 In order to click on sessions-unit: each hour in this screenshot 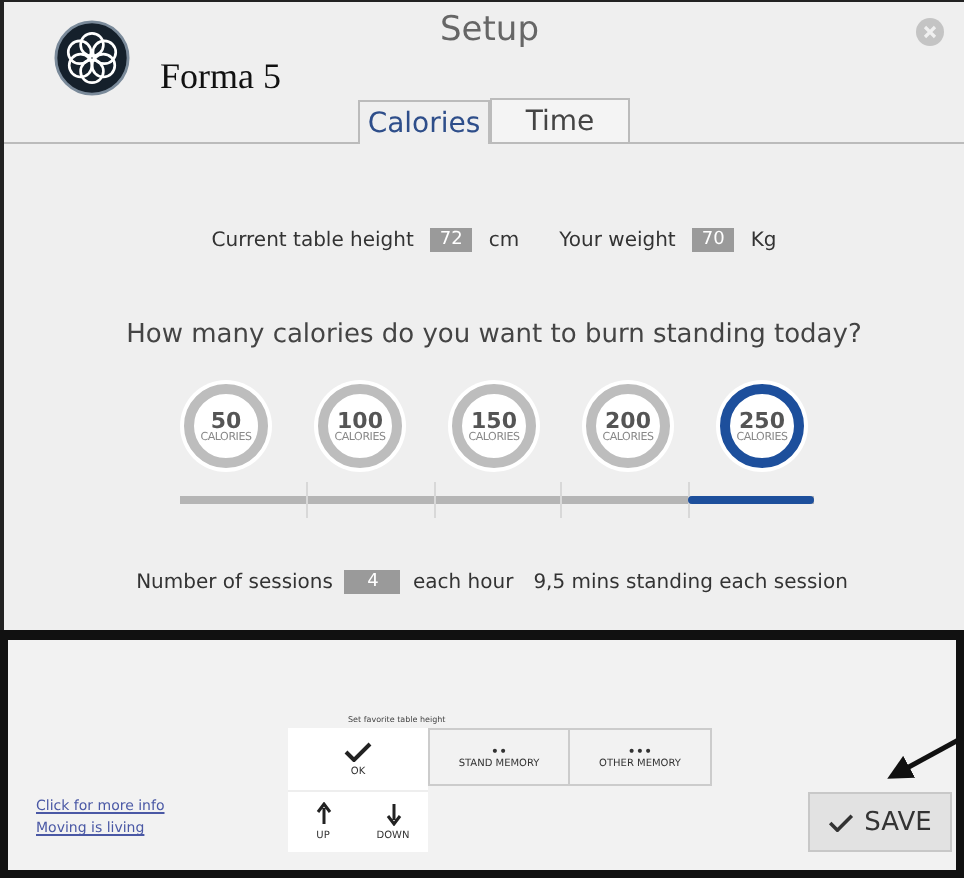, I will do `click(463, 582)`.